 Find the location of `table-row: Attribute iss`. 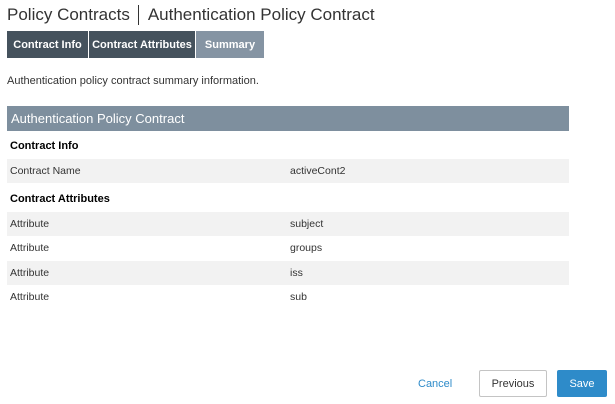

table-row: Attribute iss is located at coordinates (288, 273).